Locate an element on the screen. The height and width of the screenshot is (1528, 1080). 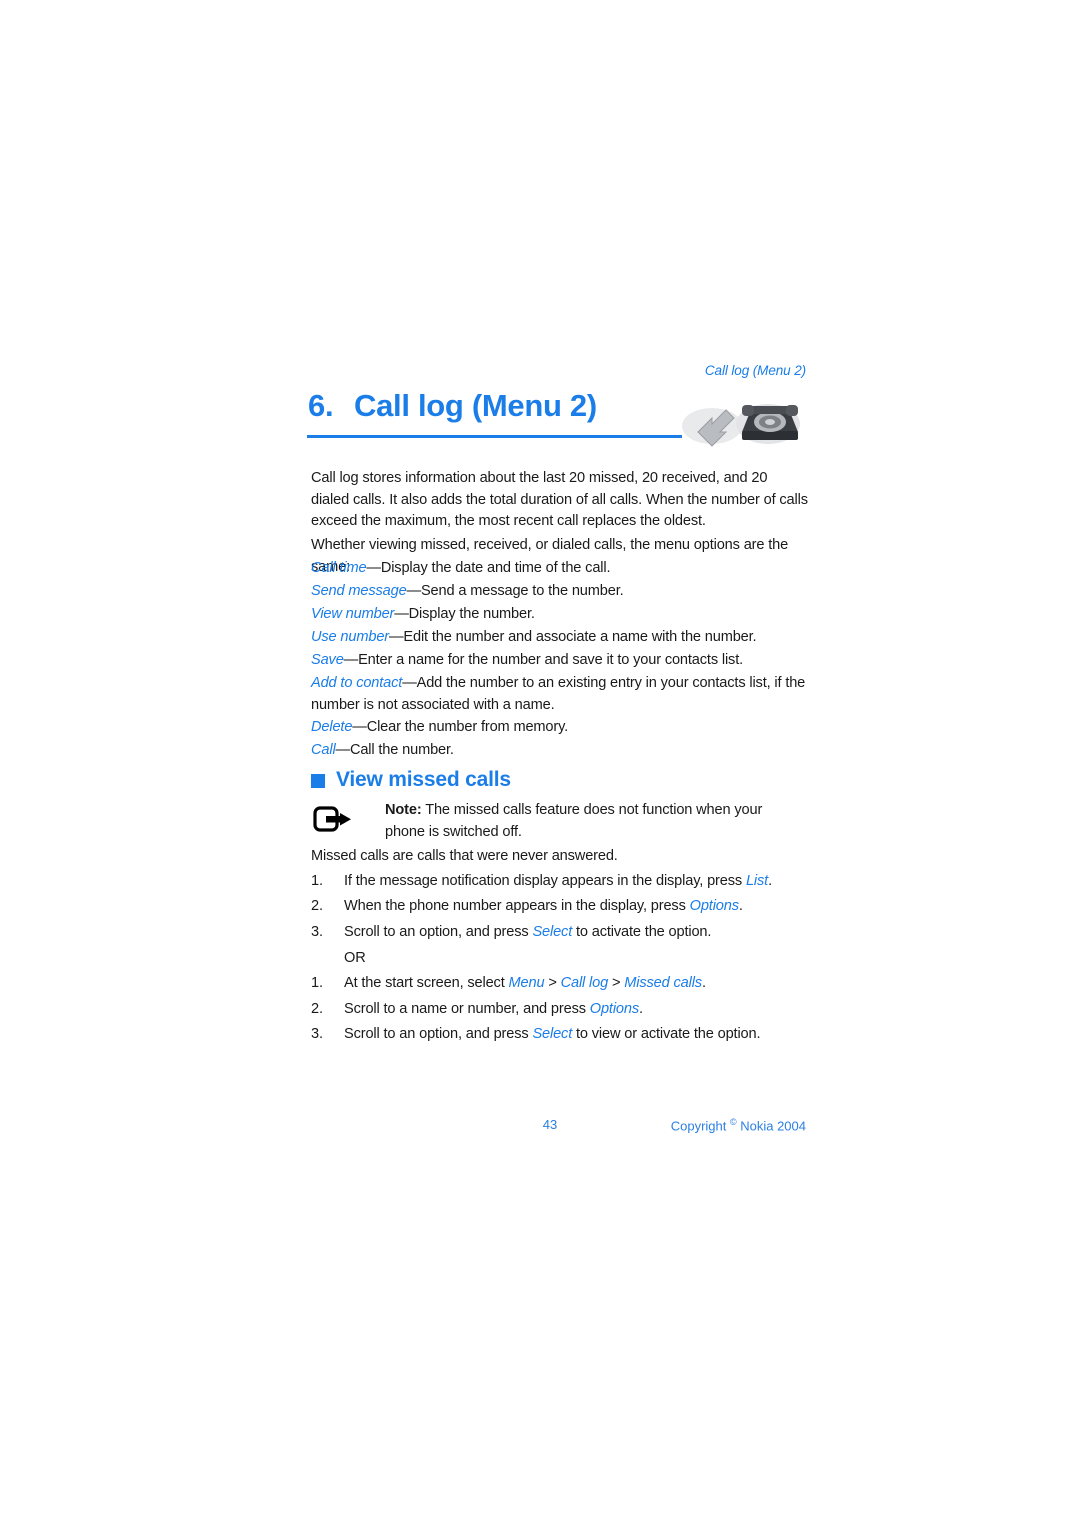
step-text-post: to activate the option. is located at coordinates (642, 932).